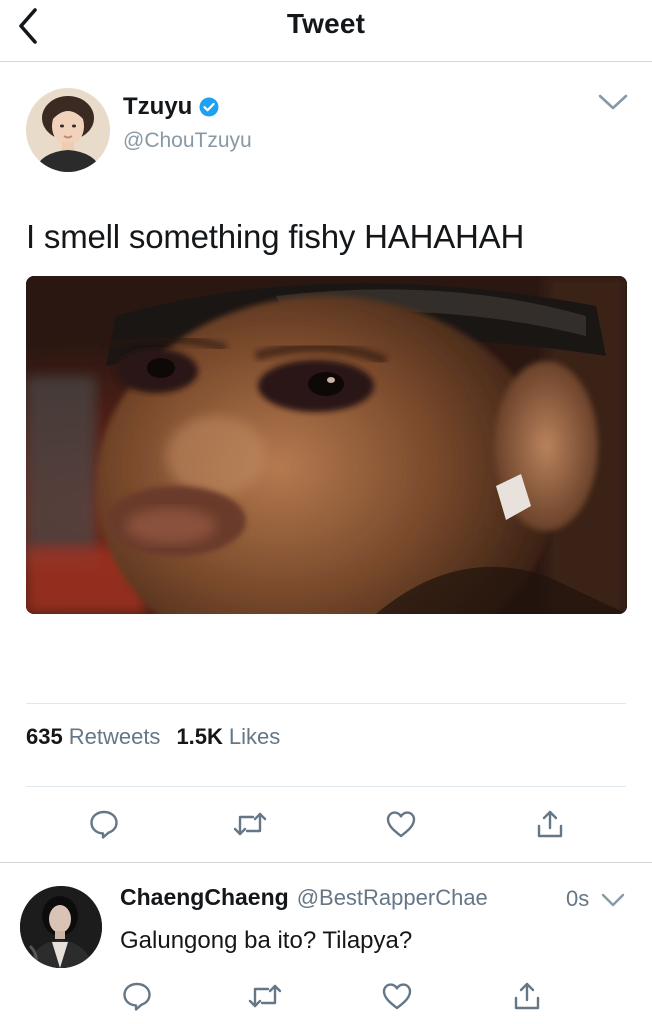 The image size is (652, 1024). I want to click on retweet-button, so click(250, 824).